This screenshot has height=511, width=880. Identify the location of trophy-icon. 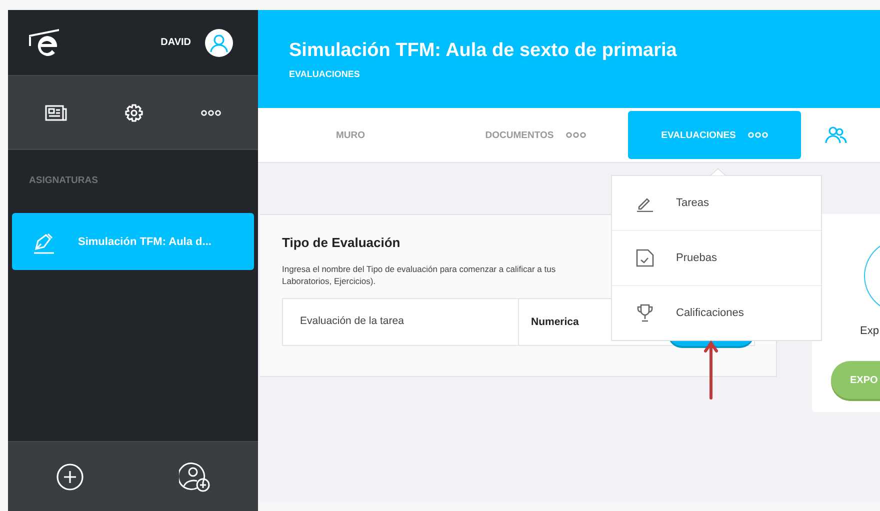
(645, 313).